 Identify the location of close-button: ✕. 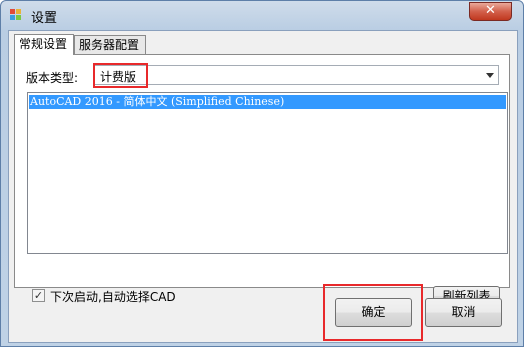
(490, 11).